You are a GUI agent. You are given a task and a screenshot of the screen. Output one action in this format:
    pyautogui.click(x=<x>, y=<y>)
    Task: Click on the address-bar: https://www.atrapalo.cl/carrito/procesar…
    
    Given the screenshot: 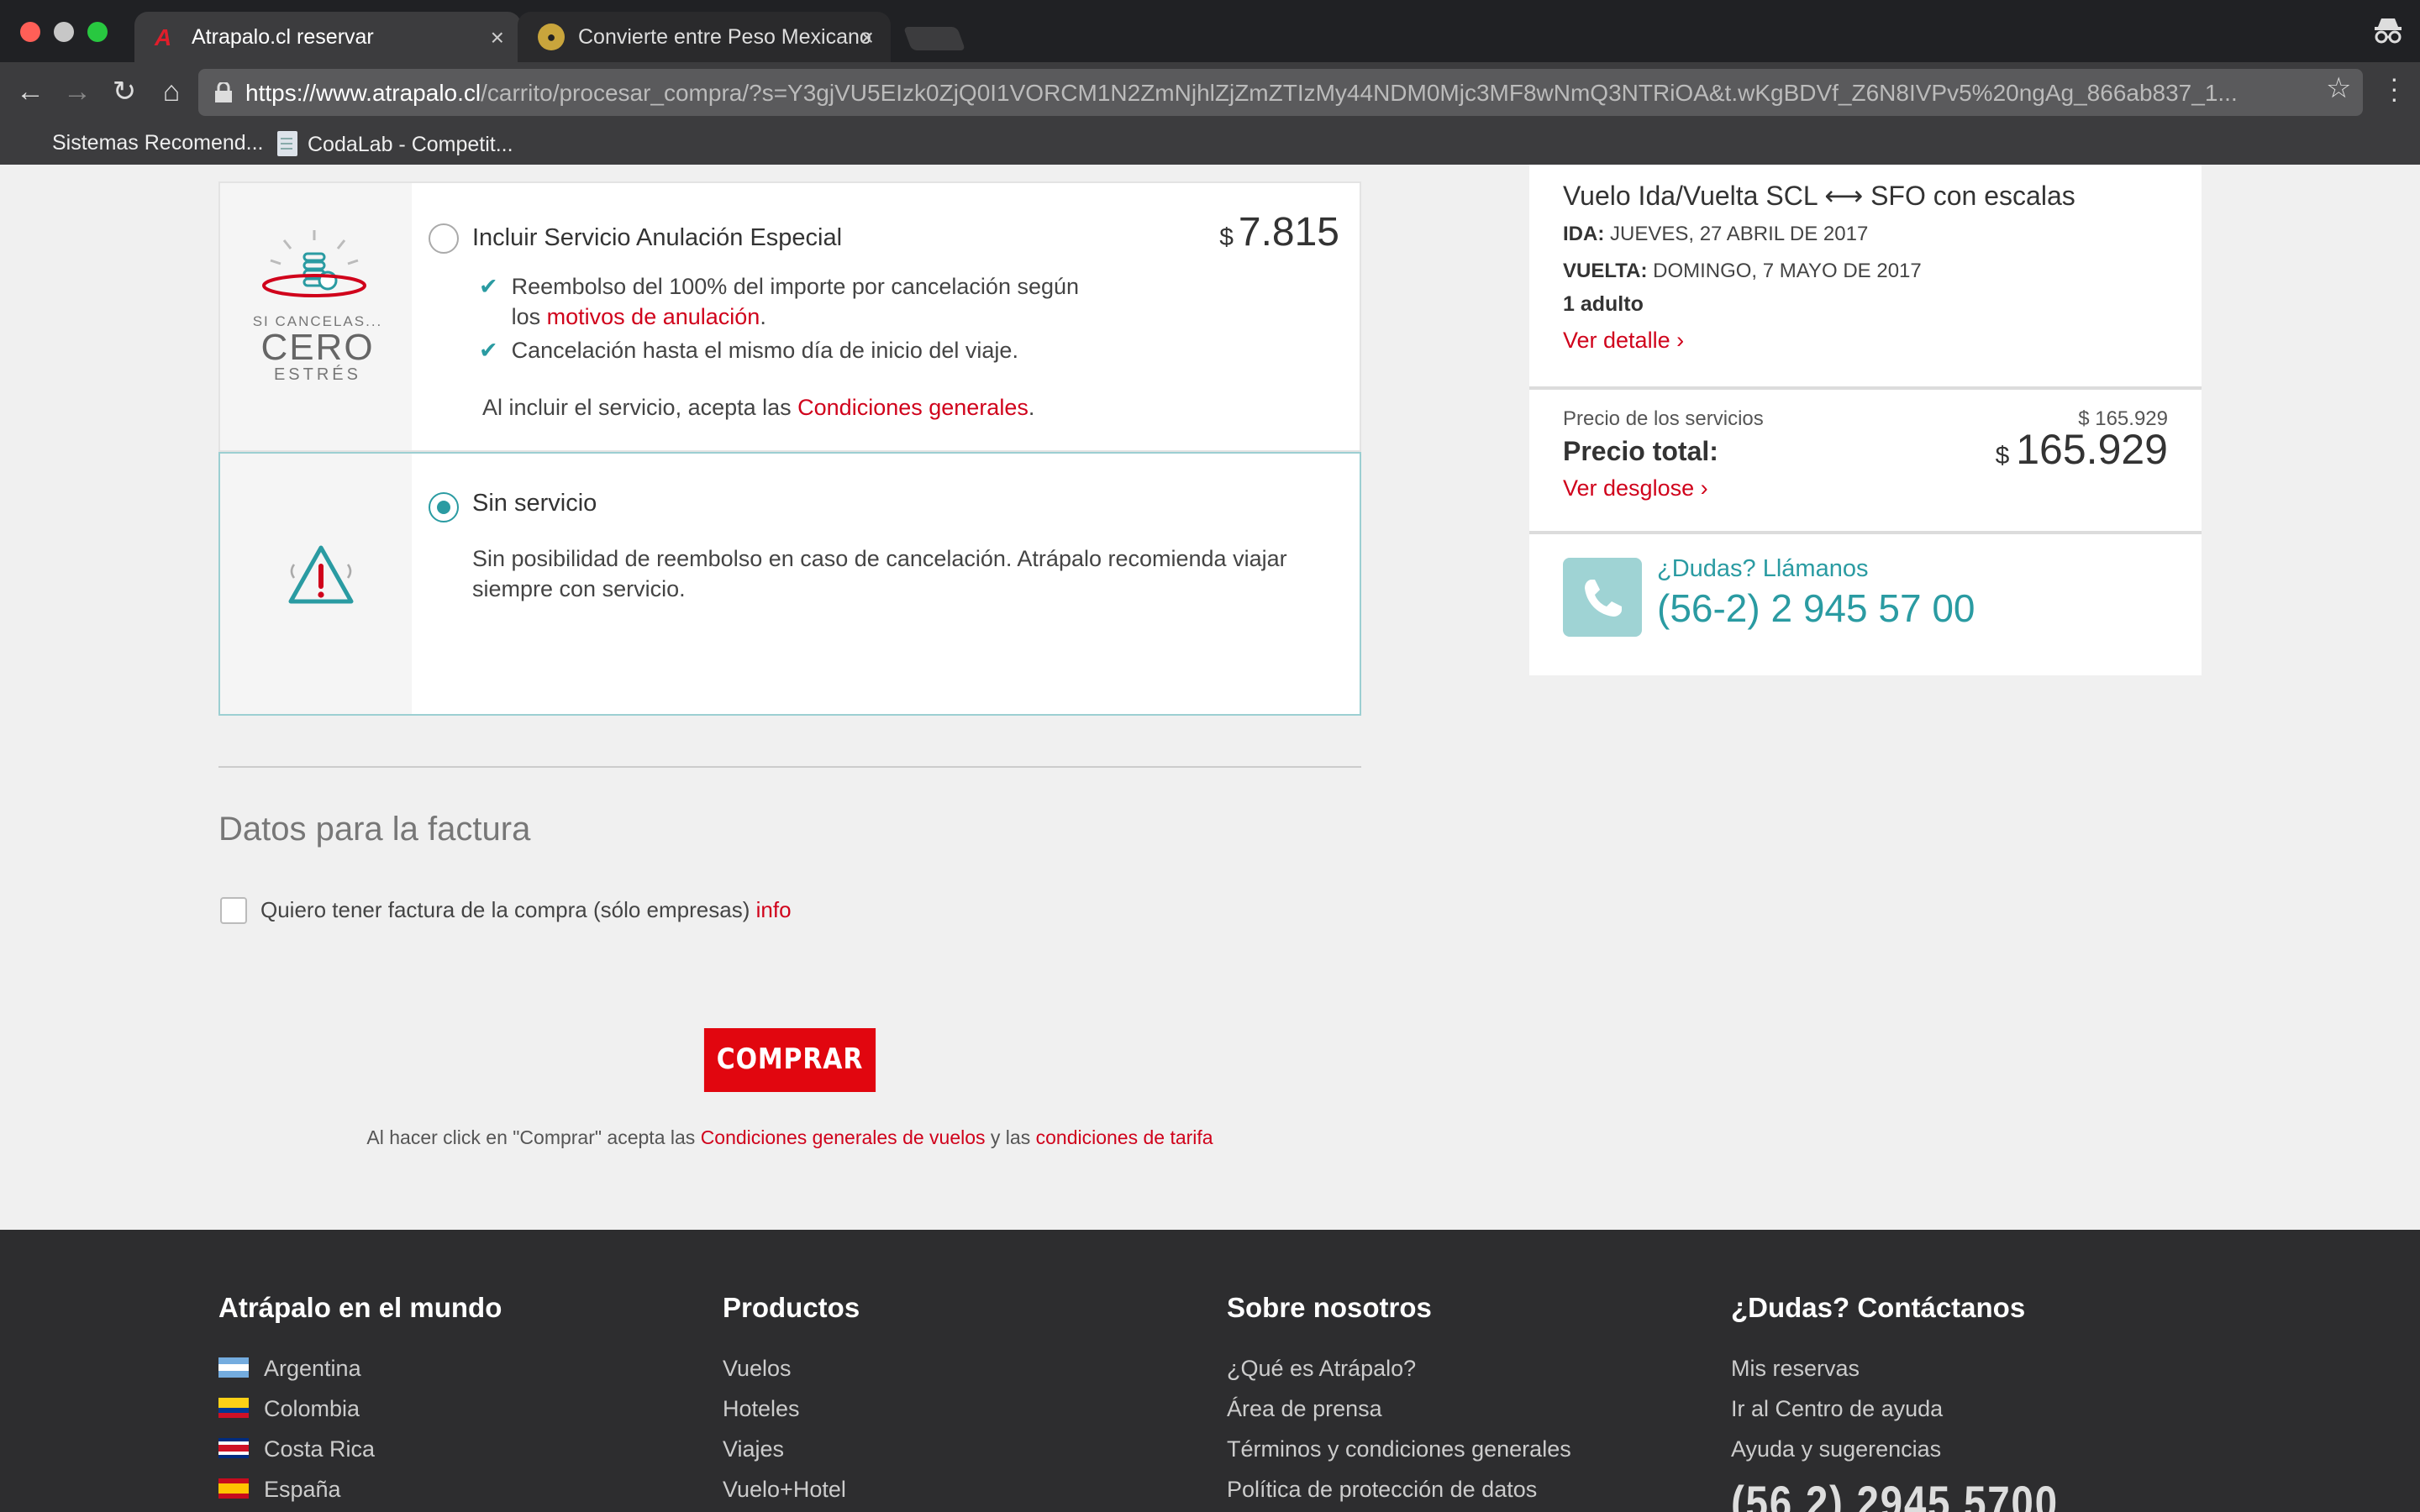 What is the action you would take?
    pyautogui.click(x=1281, y=92)
    